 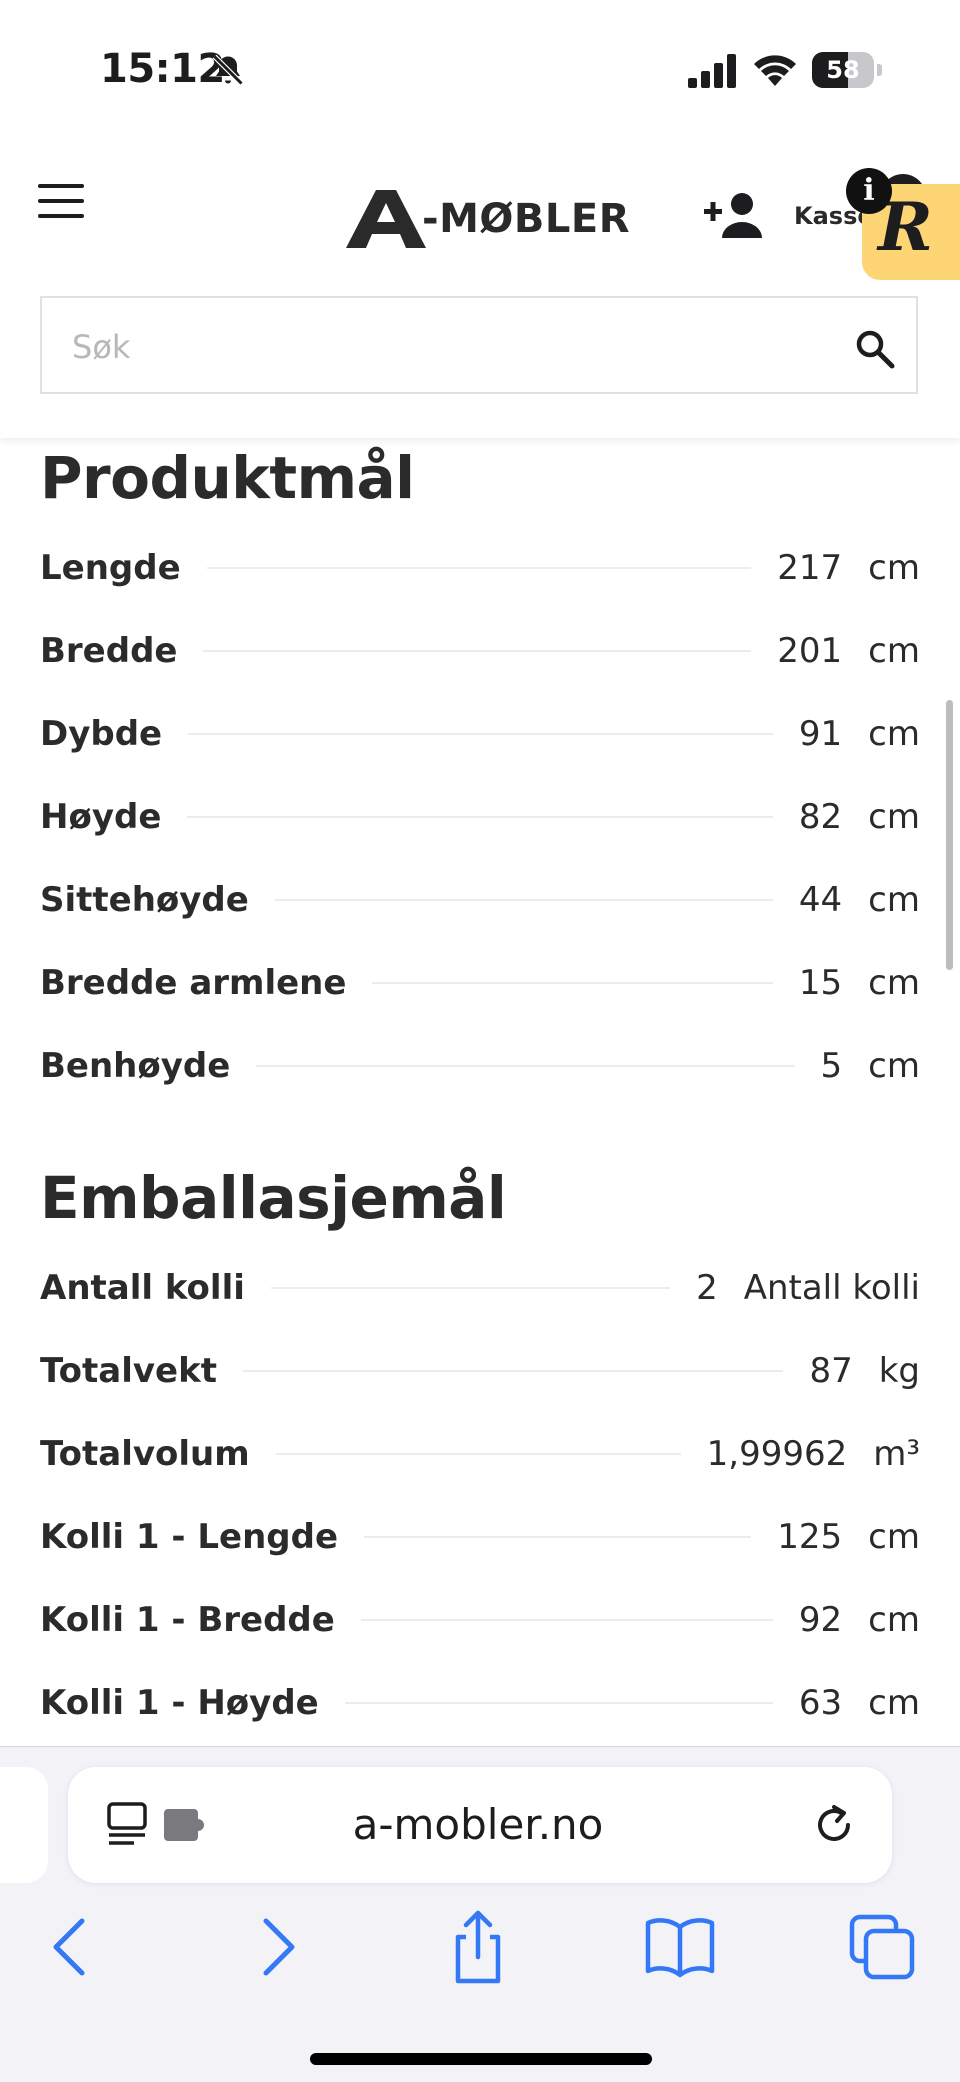 What do you see at coordinates (834, 1825) in the screenshot?
I see `reload-icon` at bounding box center [834, 1825].